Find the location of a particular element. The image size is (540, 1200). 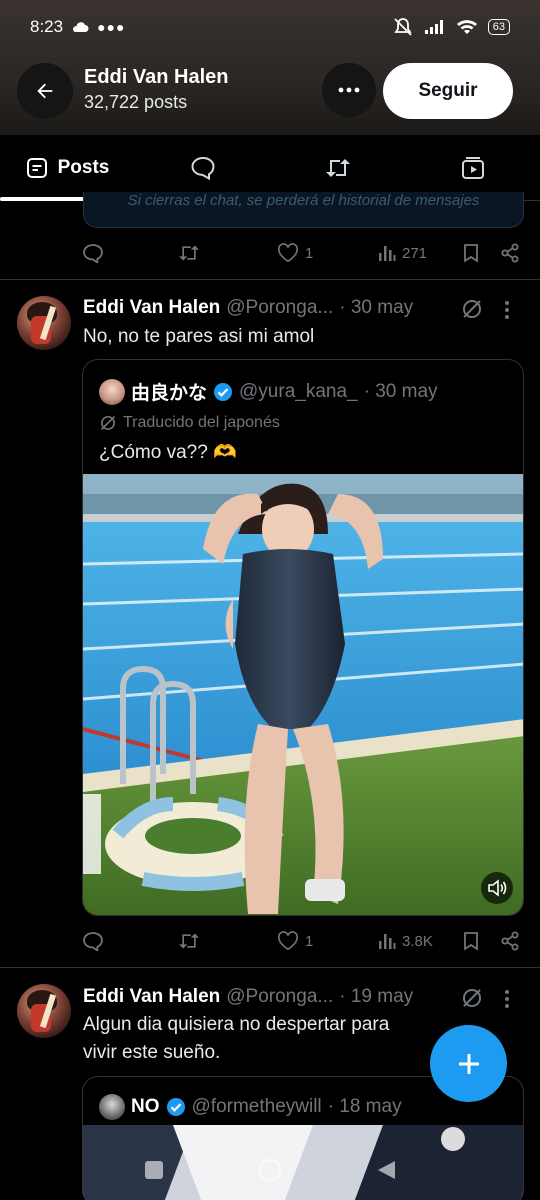

translate-icon is located at coordinates (108, 423).